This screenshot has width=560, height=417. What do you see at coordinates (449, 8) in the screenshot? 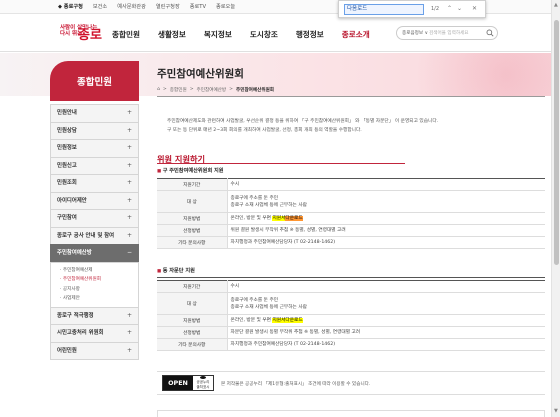
I see `find-prev-icon: ⌃` at bounding box center [449, 8].